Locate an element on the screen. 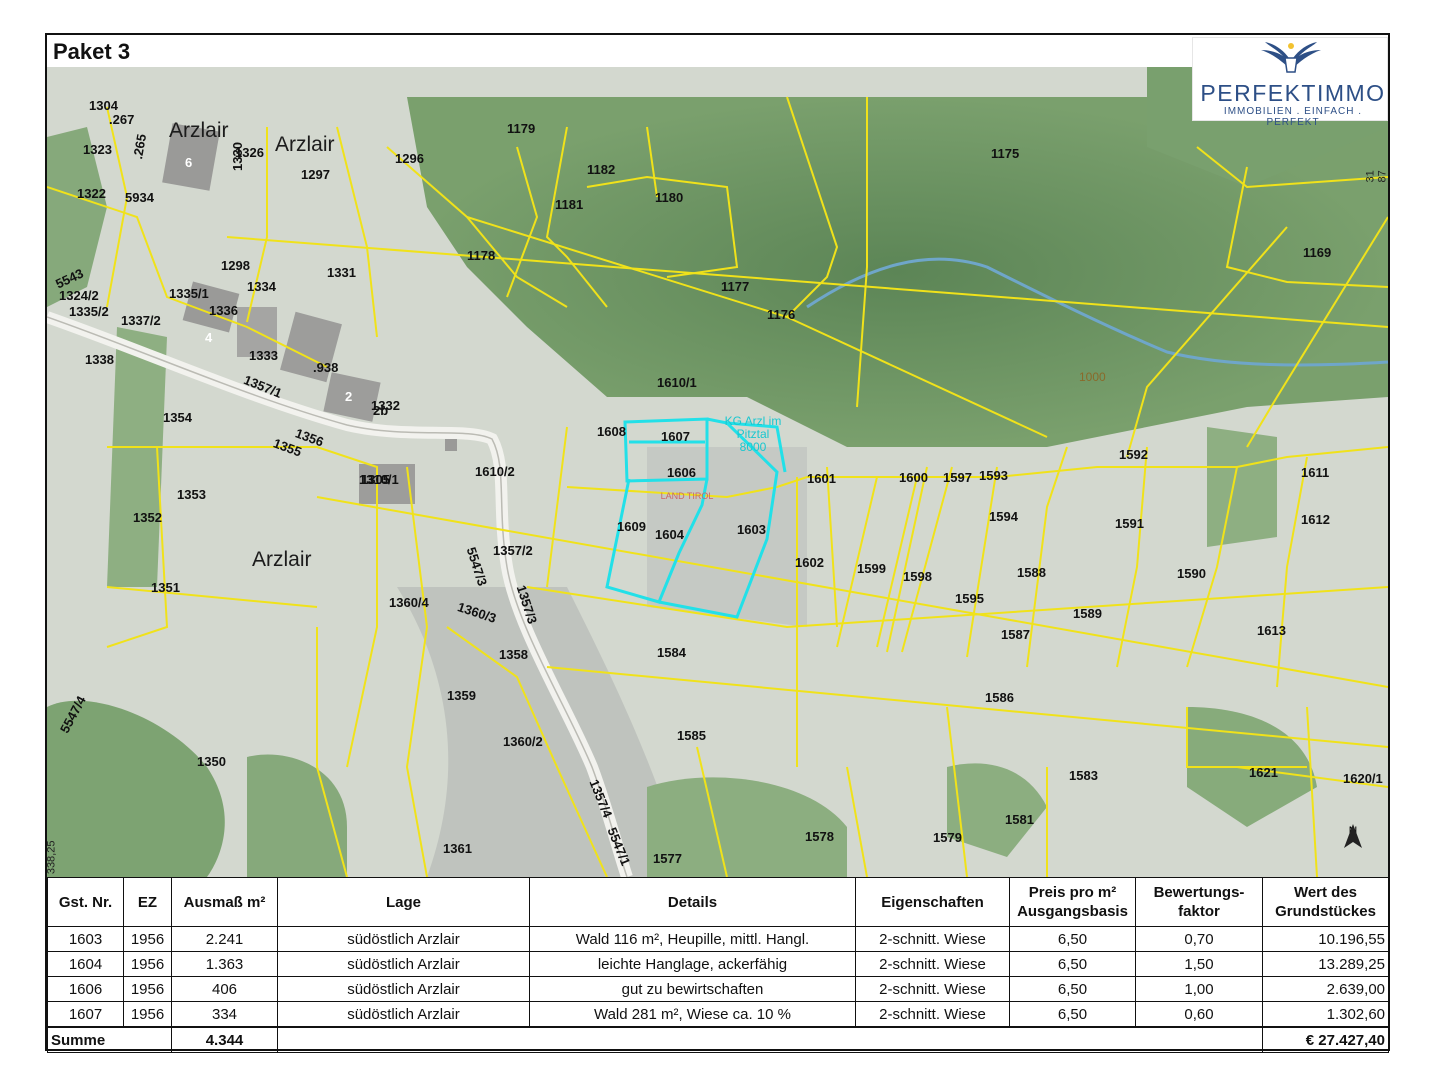  parcel-label: 1336 is located at coordinates (223, 310).